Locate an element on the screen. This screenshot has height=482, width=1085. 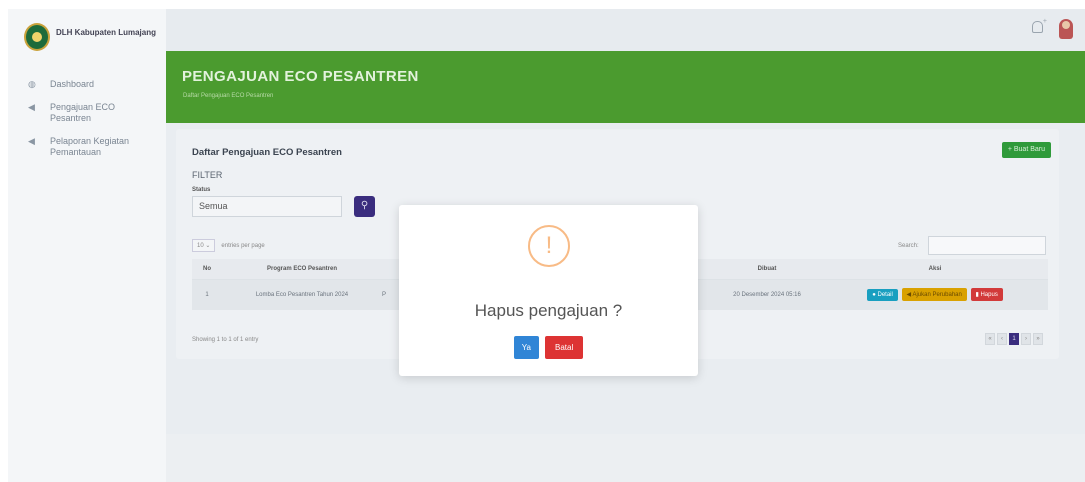
dialog-title: Hapus pengajuan ? is located at coordinates (548, 310).